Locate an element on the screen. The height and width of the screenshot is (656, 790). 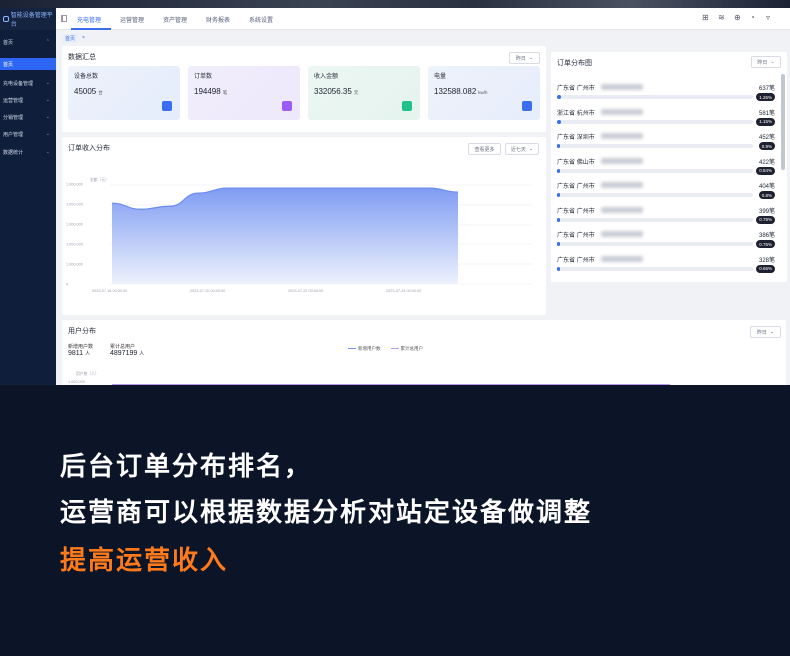
percent-badge: 0.65% is located at coordinates (765, 268).